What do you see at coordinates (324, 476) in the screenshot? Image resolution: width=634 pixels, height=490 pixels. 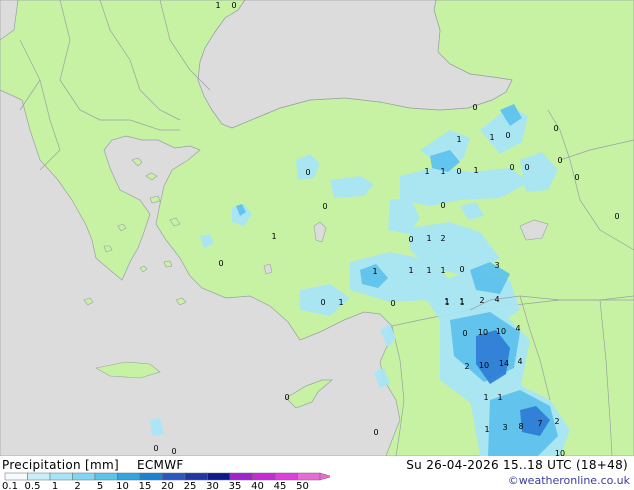 I see `scale-arrow` at bounding box center [324, 476].